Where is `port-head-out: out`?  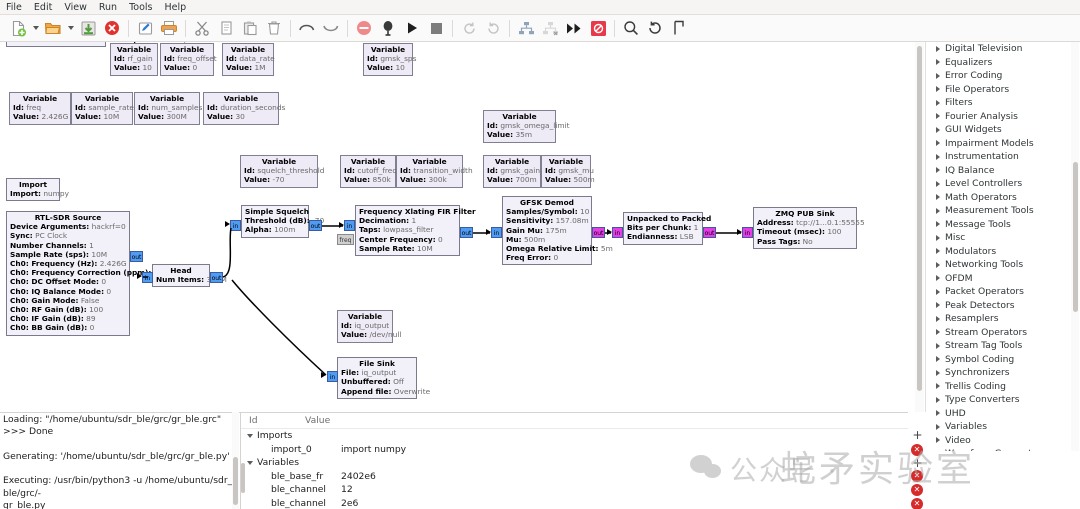
port-head-out: out is located at coordinates (216, 277).